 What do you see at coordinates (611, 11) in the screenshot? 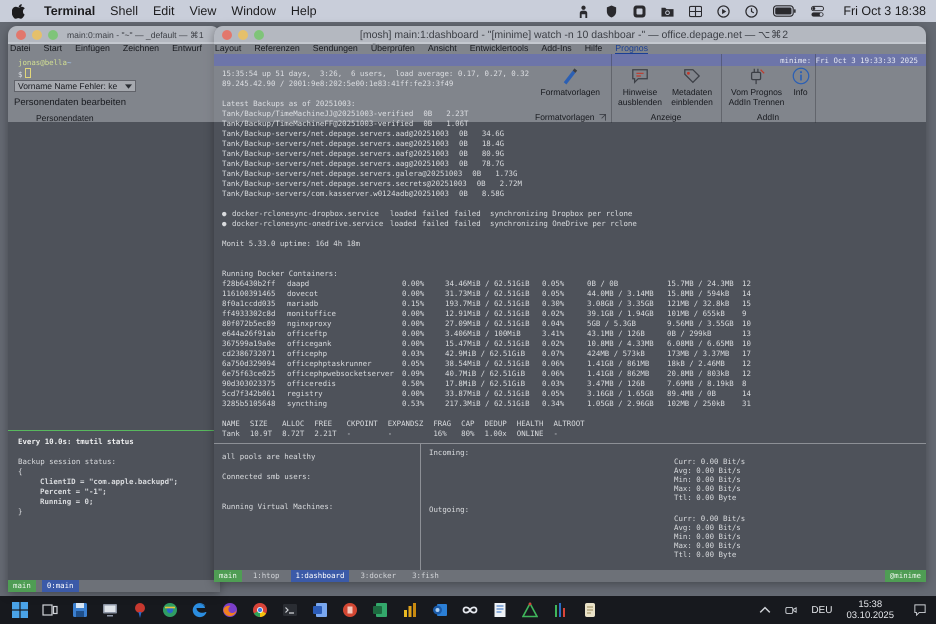
I see `shield-icon` at bounding box center [611, 11].